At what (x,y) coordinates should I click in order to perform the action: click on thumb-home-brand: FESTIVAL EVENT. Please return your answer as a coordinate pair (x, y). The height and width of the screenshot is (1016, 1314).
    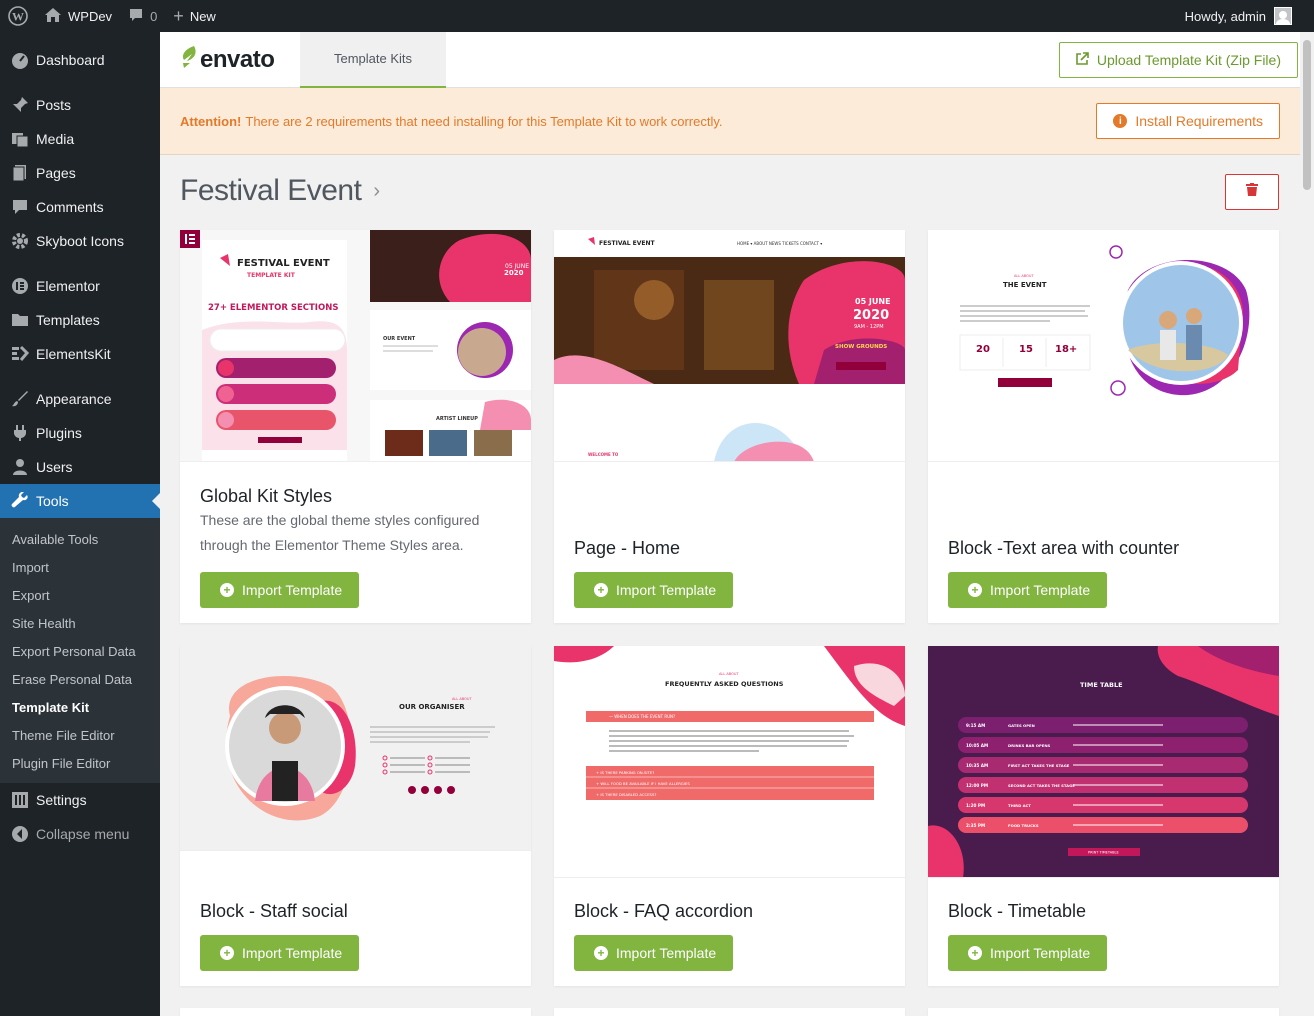
    Looking at the image, I should click on (627, 243).